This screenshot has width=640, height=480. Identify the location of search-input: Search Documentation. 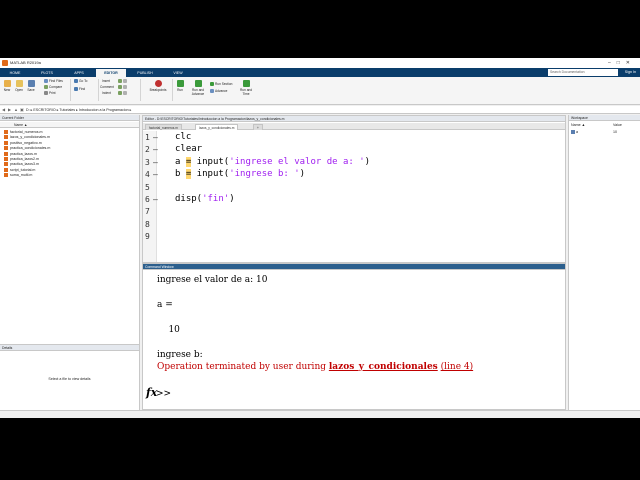
(583, 72).